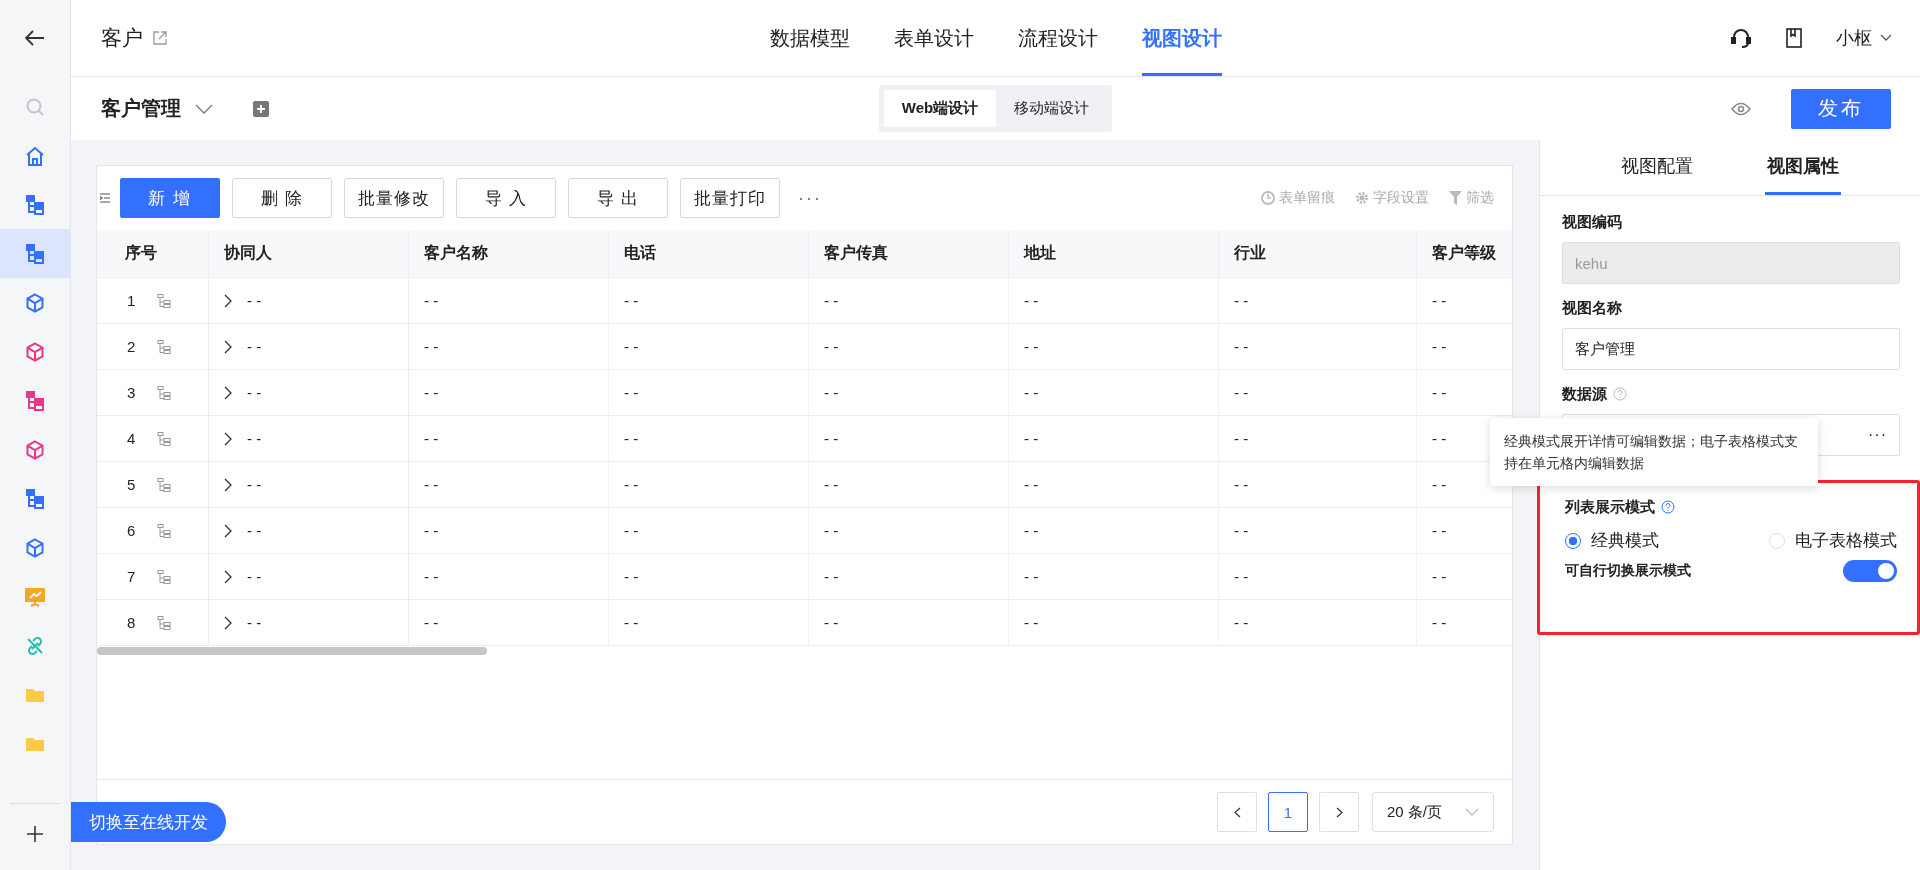 The width and height of the screenshot is (1920, 870). Describe the element at coordinates (131, 300) in the screenshot. I see `row-number: 1` at that location.